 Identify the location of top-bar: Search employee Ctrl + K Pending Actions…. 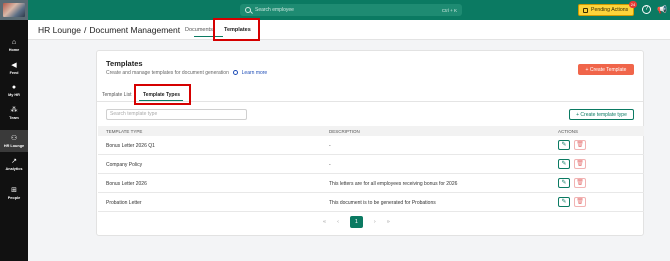
(335, 10).